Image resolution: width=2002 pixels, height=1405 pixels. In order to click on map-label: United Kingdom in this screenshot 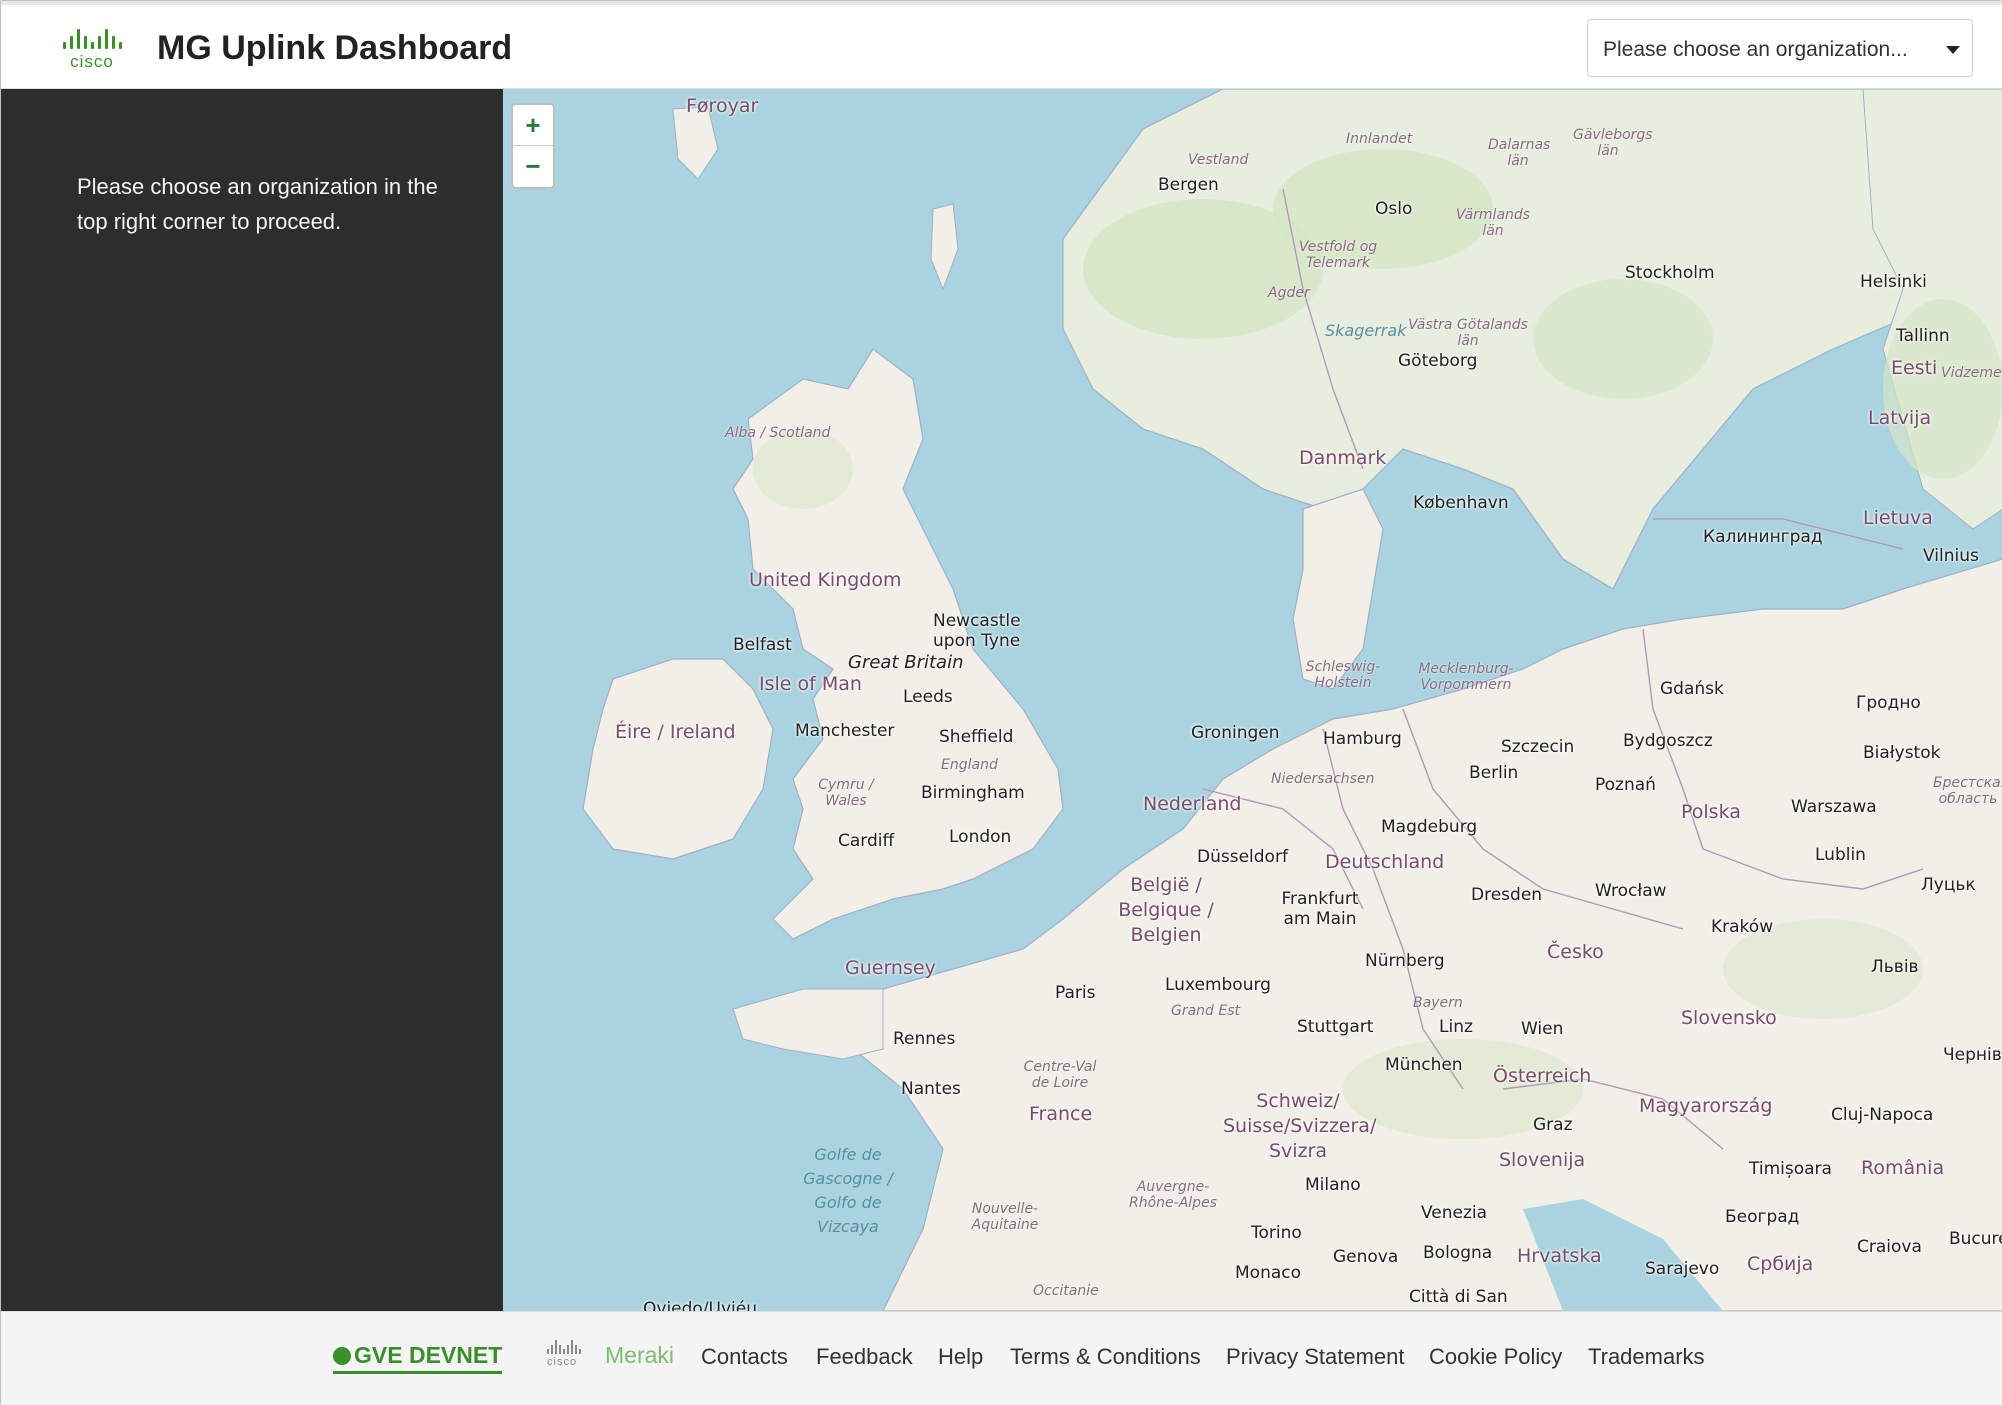, I will do `click(825, 580)`.